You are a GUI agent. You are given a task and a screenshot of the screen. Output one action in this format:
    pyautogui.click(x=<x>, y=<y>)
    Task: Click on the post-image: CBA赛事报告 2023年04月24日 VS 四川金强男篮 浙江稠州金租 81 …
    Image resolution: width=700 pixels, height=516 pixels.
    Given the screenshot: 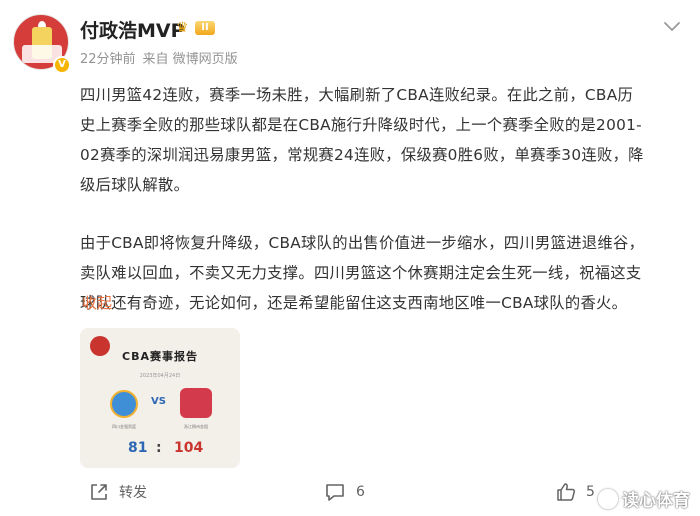 What is the action you would take?
    pyautogui.click(x=160, y=398)
    